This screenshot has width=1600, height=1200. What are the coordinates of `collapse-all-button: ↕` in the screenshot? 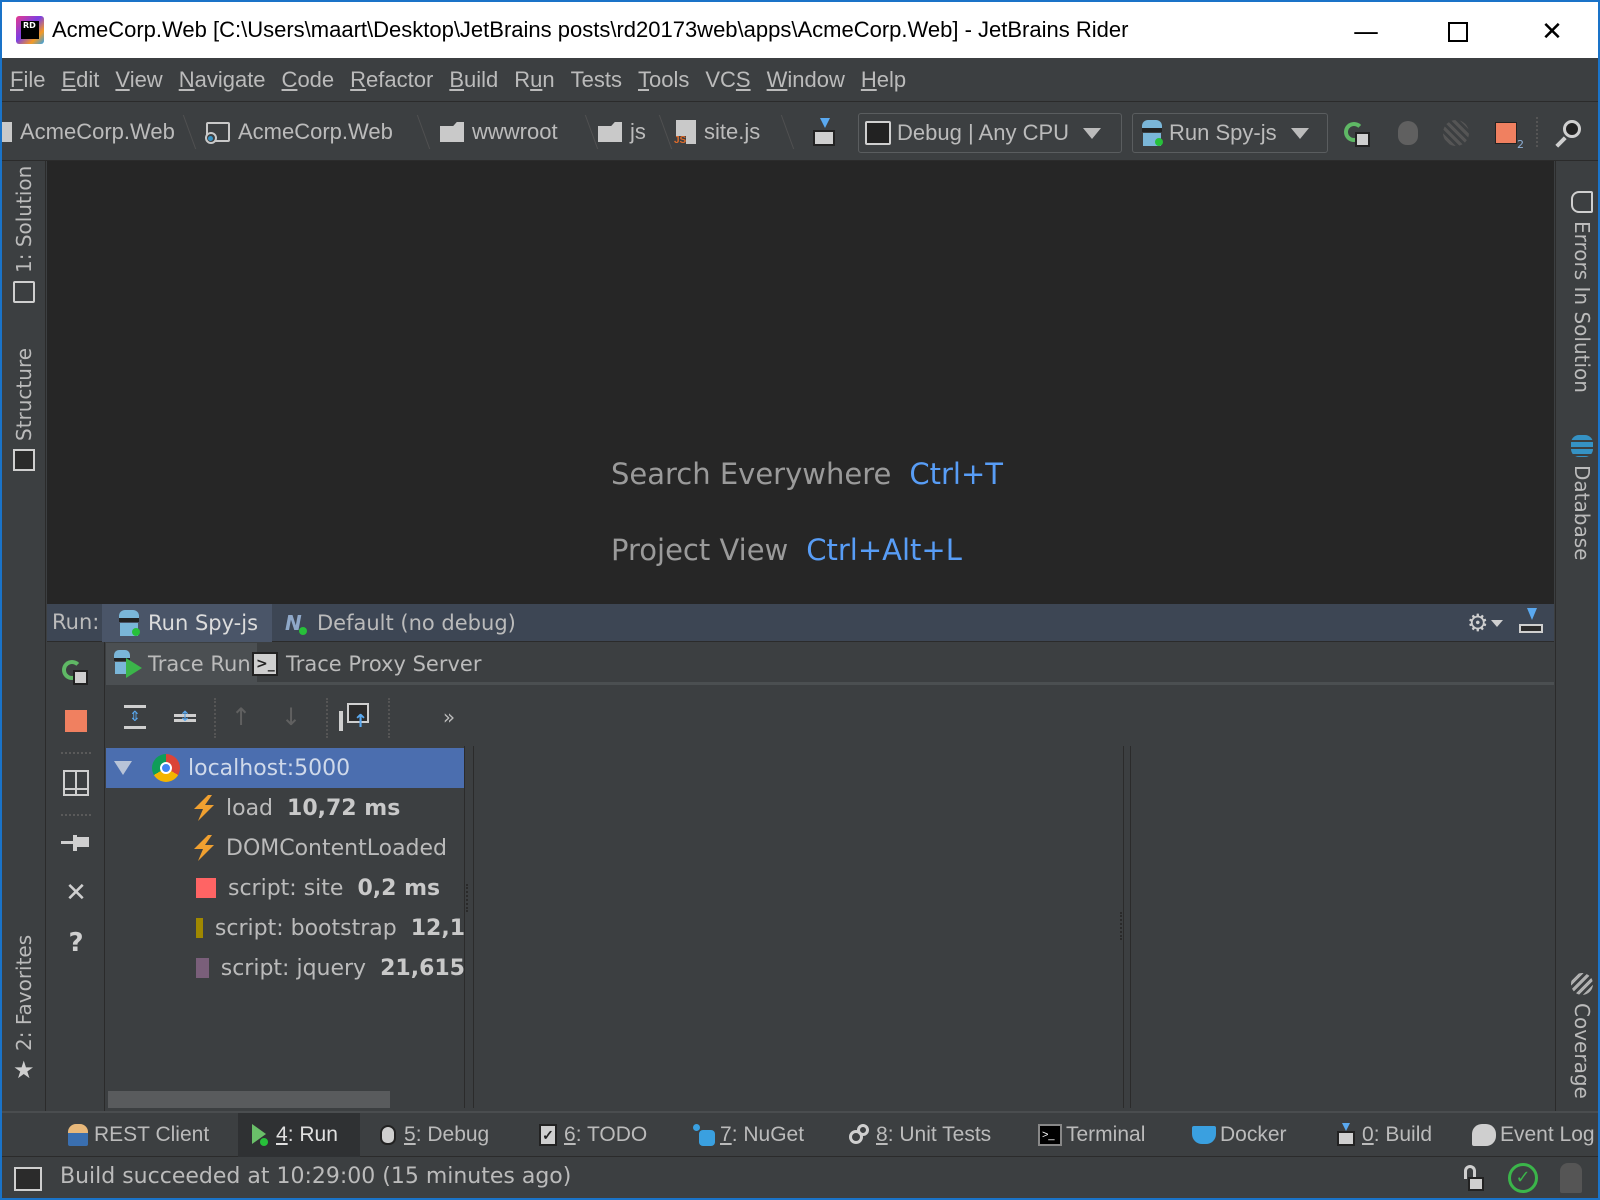 It's located at (185, 717).